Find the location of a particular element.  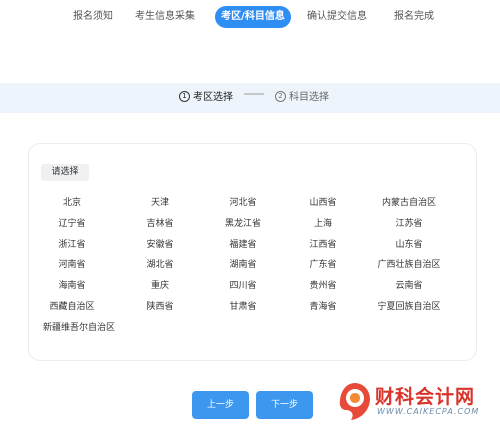

region-option: 安徽省 is located at coordinates (159, 245).